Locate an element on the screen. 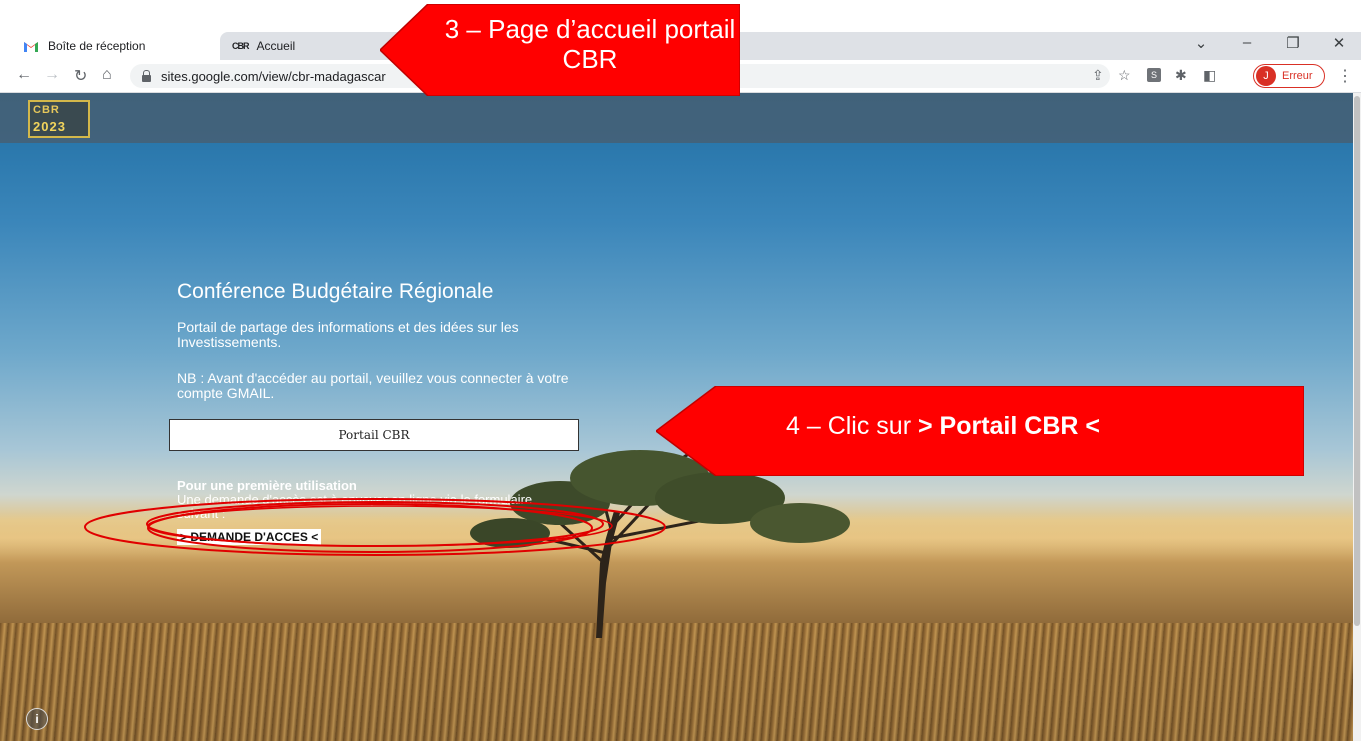 The height and width of the screenshot is (741, 1361). step4-label: 4 – Clic sur > Portail CBR < is located at coordinates (943, 426).